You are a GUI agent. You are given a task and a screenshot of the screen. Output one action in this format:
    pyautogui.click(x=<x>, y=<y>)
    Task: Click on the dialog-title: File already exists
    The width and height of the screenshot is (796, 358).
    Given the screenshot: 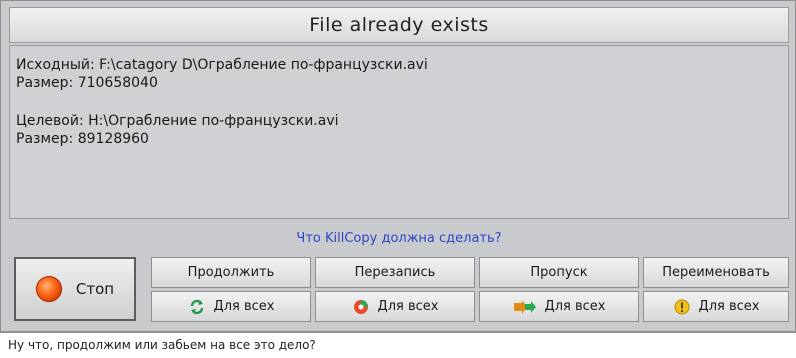 What is the action you would take?
    pyautogui.click(x=399, y=25)
    